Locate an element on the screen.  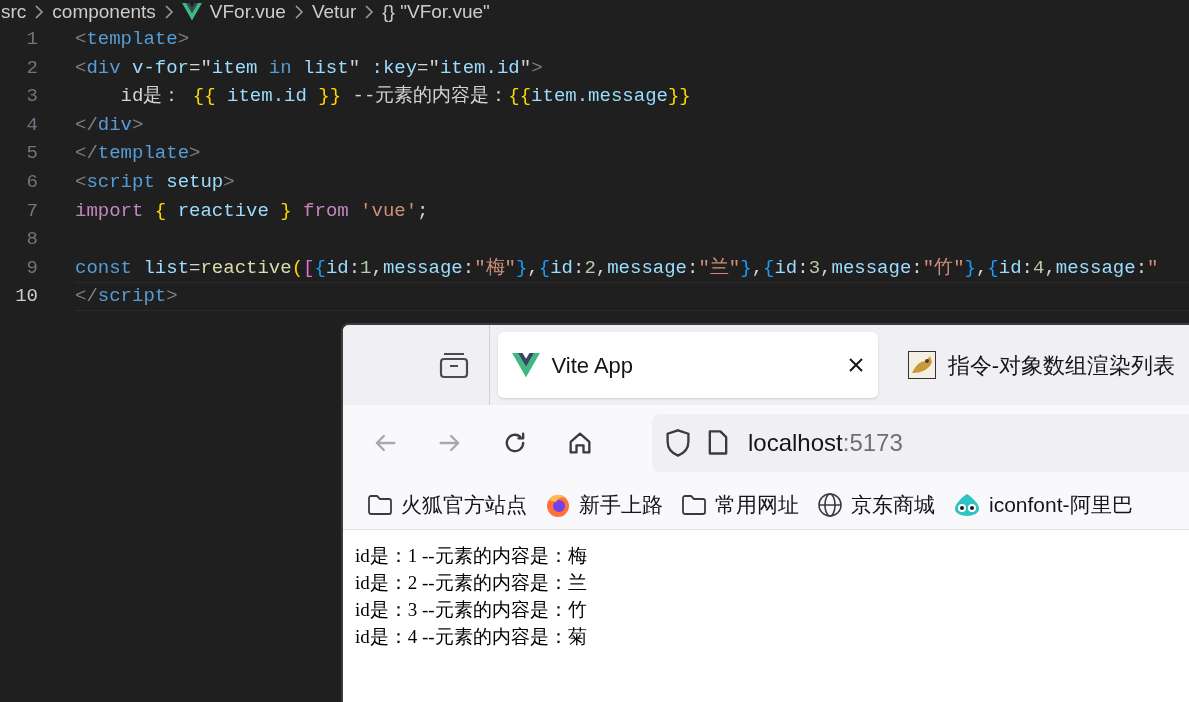
mascot-icon is located at coordinates (967, 504).